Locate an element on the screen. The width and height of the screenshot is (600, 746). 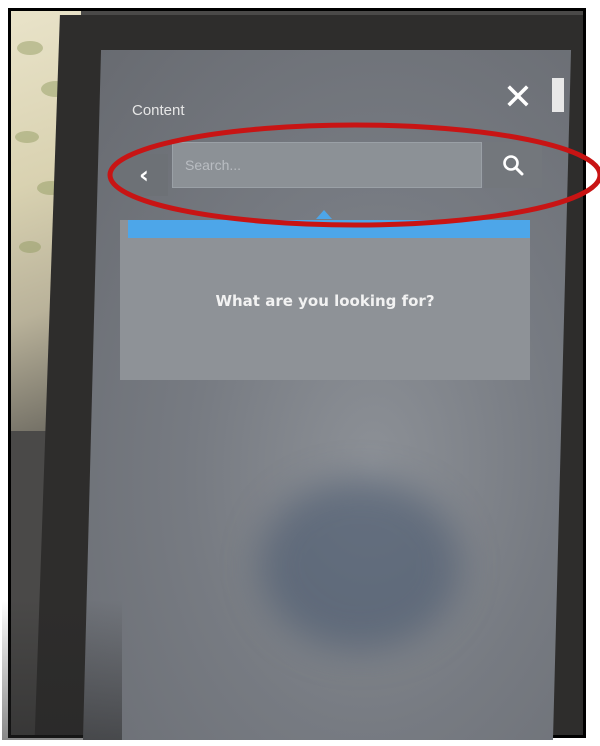
annotation-highlight is located at coordinates (353, 175).